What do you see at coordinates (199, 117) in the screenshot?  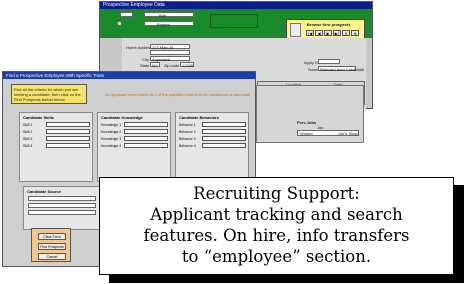 I see `behaviors-title: Candidate Behaviors` at bounding box center [199, 117].